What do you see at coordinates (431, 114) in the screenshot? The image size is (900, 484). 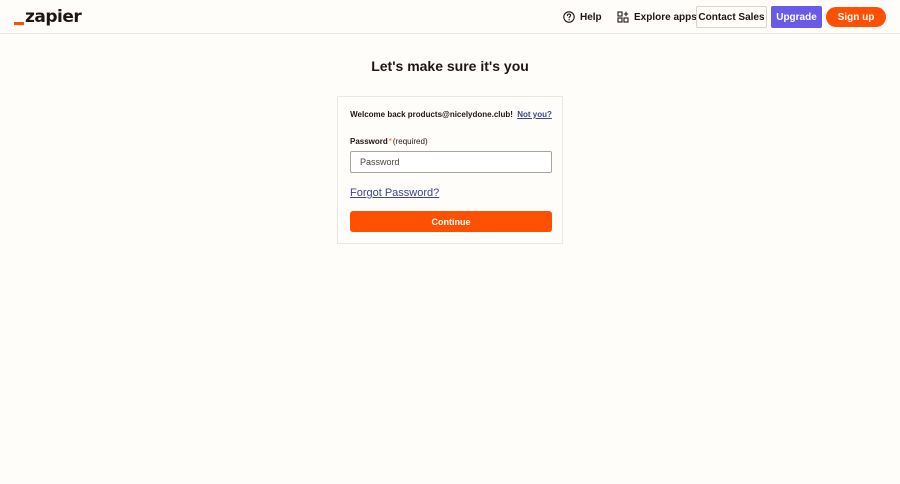 I see `welcome-text: Welcome back products@nicelydone.club!` at bounding box center [431, 114].